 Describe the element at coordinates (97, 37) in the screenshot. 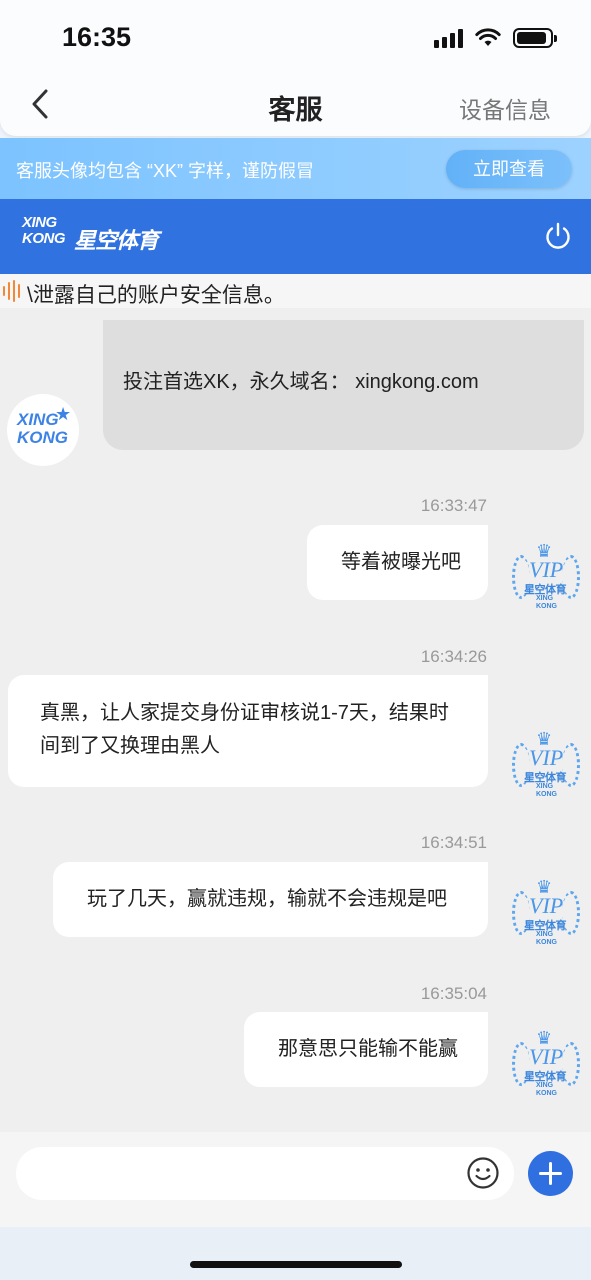

I see `status-time: 16:35` at that location.